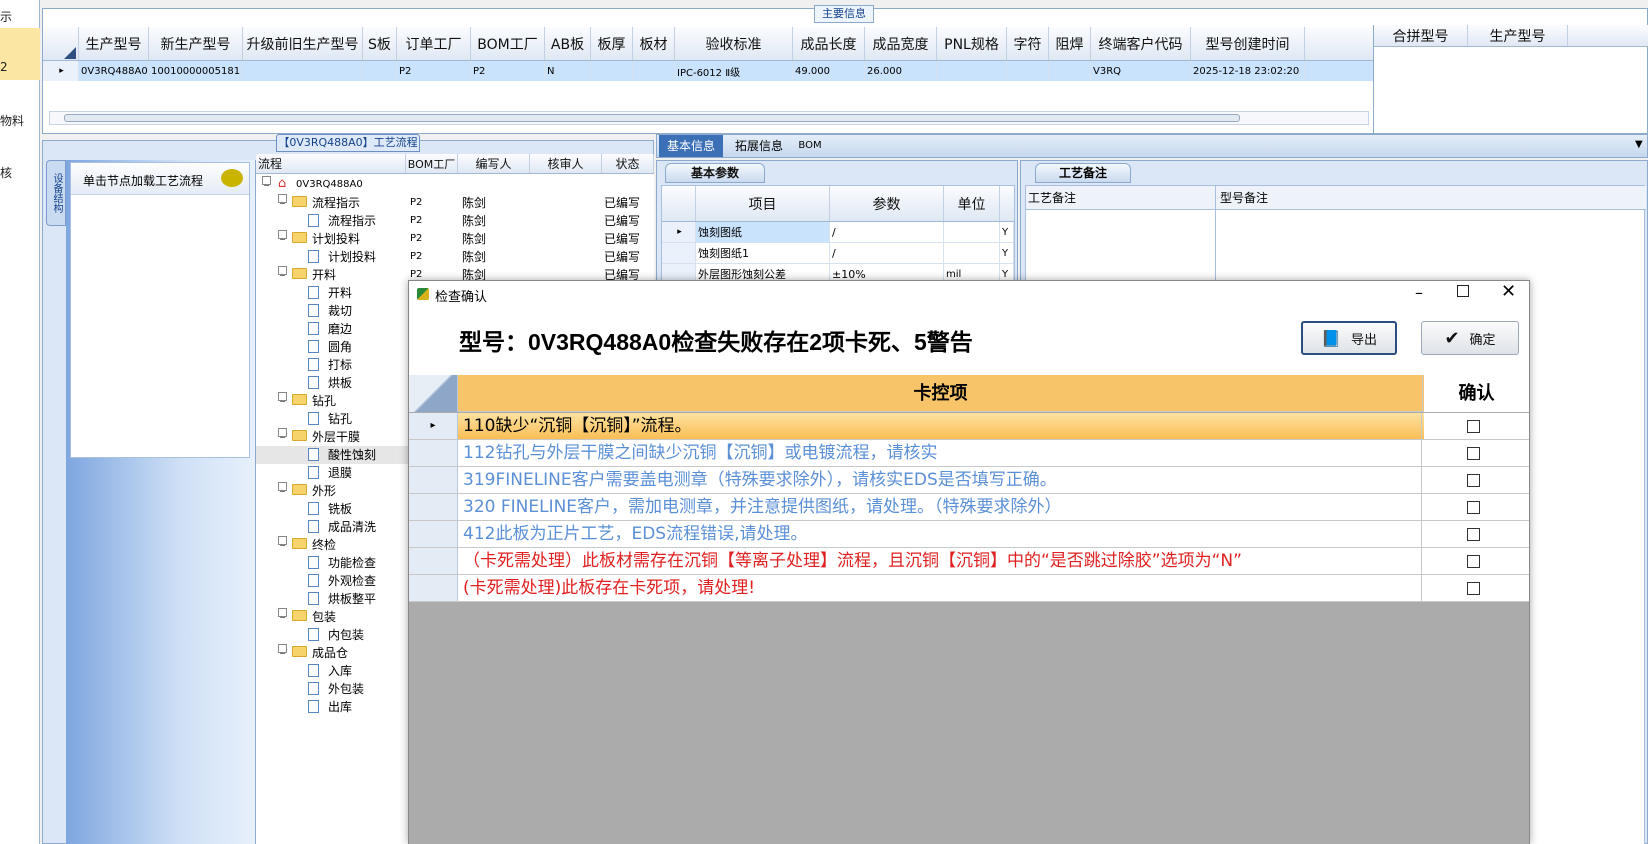  Describe the element at coordinates (1070, 43) in the screenshot. I see `col-header: 阻焊` at that location.